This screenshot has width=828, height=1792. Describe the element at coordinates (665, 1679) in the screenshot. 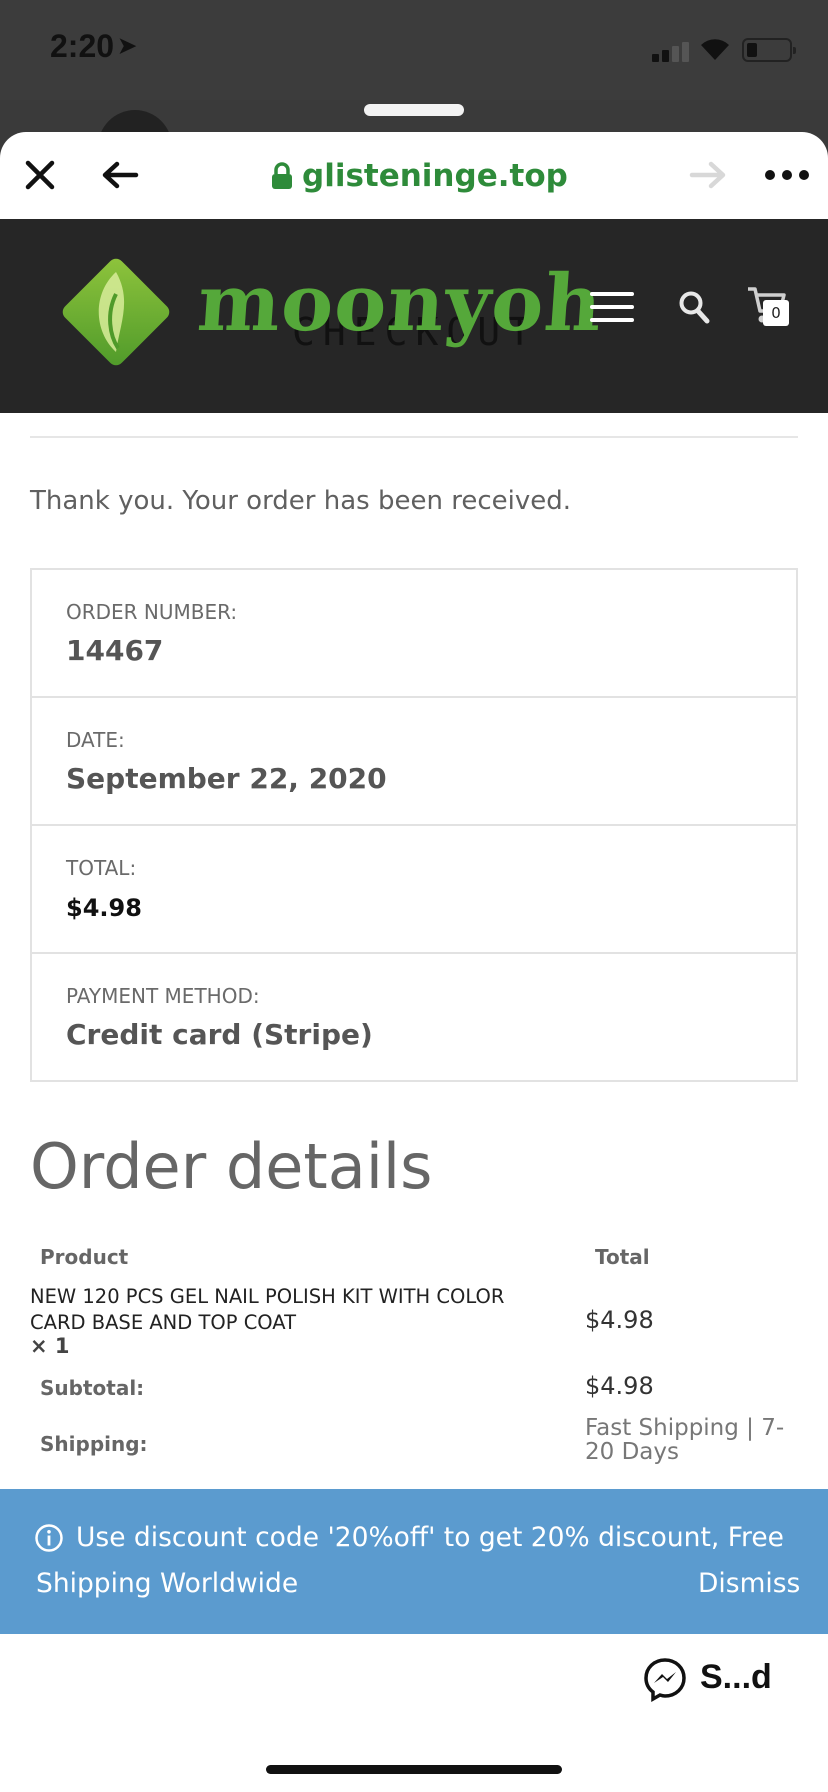

I see `messenger-icon` at that location.